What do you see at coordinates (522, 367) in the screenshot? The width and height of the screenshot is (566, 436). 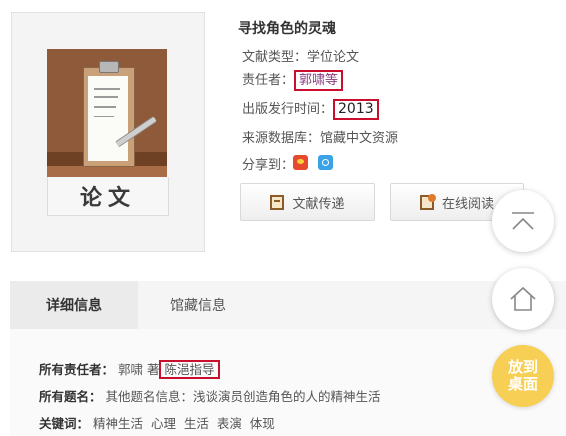 I see `add-to-desktop-line1: 放到` at bounding box center [522, 367].